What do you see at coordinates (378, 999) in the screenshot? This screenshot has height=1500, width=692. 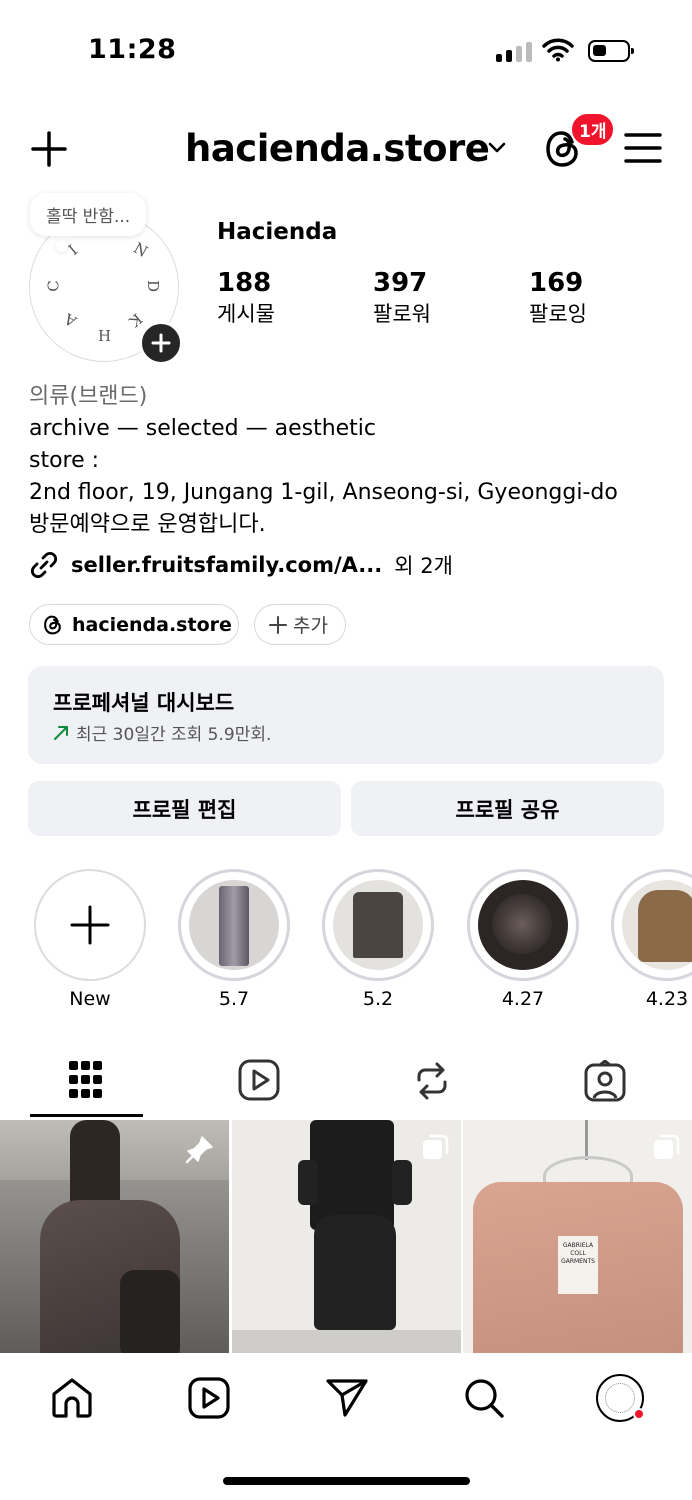 I see `highlight-label: 5.2` at bounding box center [378, 999].